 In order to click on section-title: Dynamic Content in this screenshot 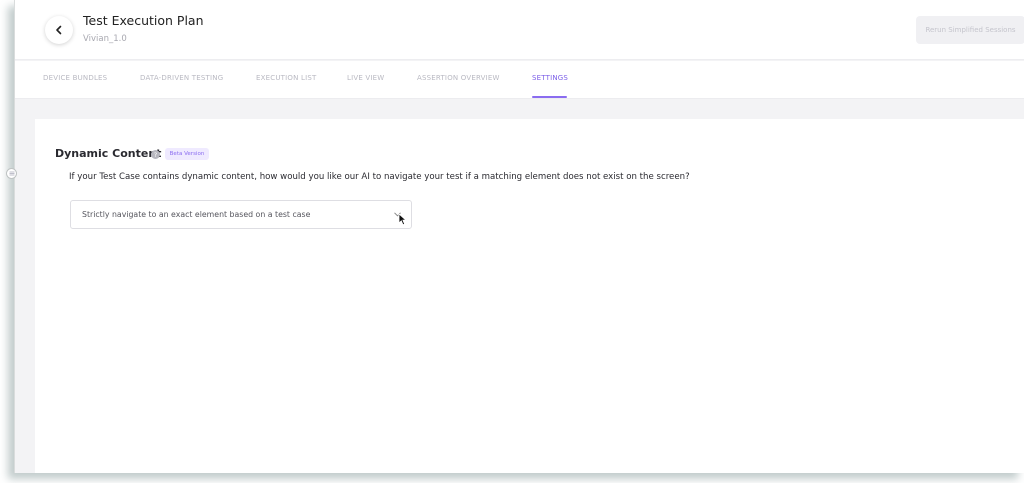, I will do `click(108, 153)`.